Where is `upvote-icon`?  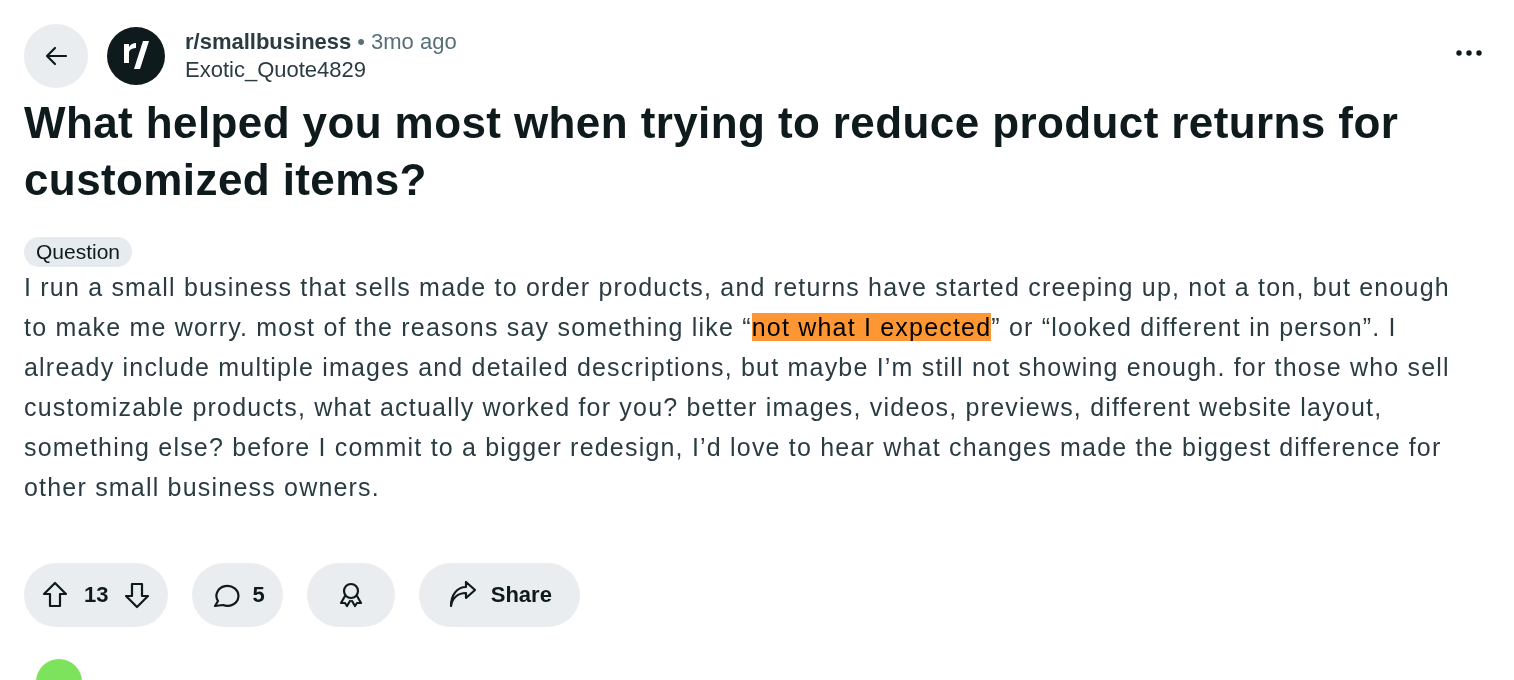
upvote-icon is located at coordinates (55, 595).